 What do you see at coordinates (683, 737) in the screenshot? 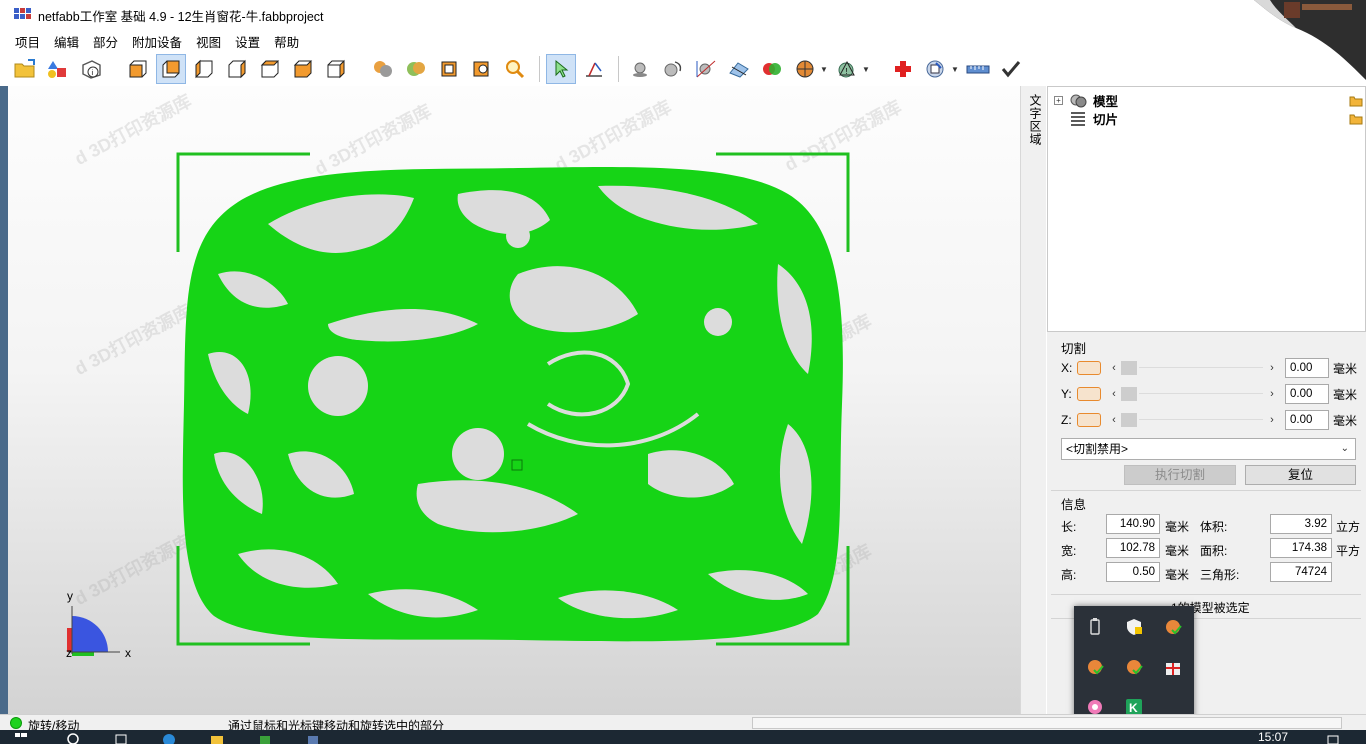
I see `windows-taskbar: 15:07` at bounding box center [683, 737].